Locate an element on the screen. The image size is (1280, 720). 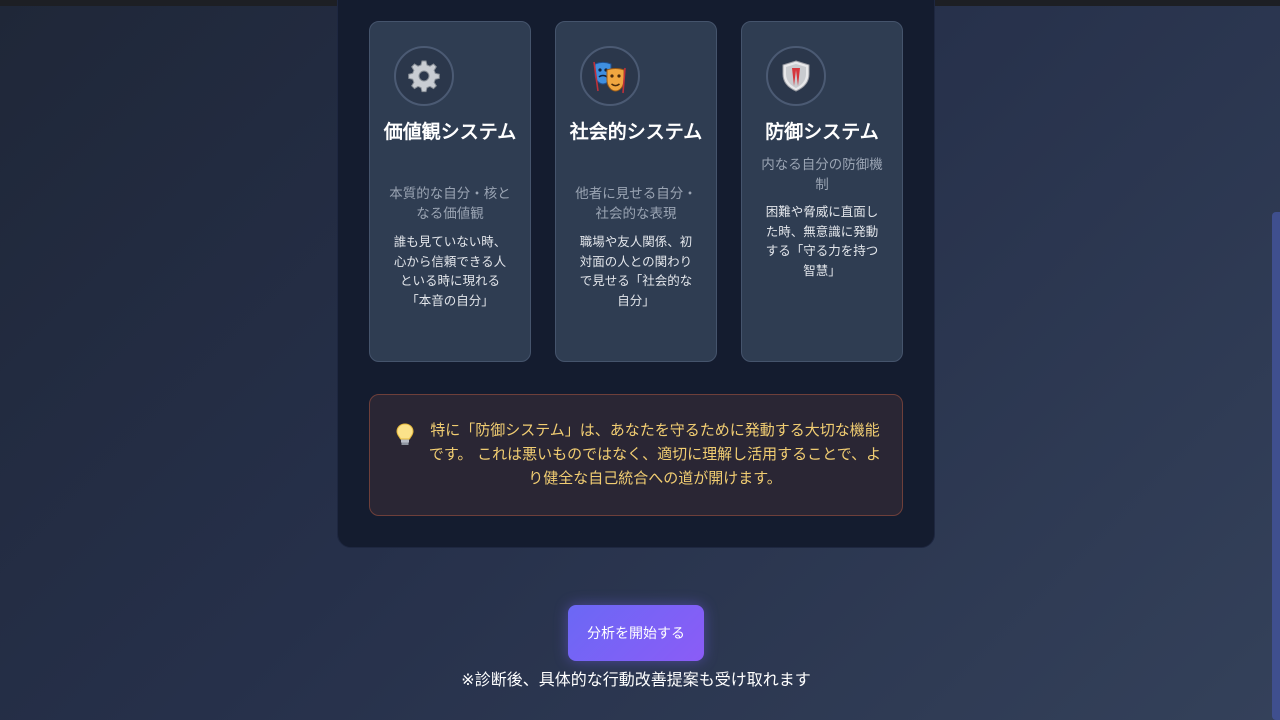
card-title: 防御システム is located at coordinates (822, 132).